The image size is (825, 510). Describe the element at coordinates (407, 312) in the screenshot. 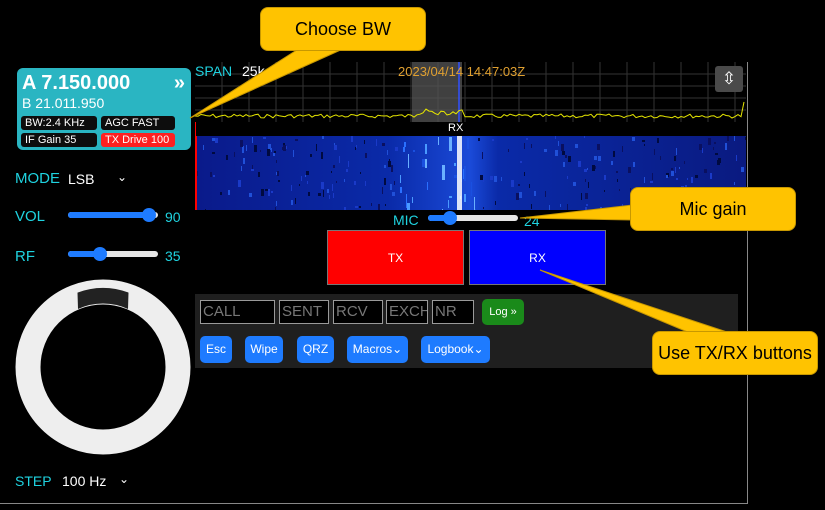

I see `exch-field: EXCH` at that location.